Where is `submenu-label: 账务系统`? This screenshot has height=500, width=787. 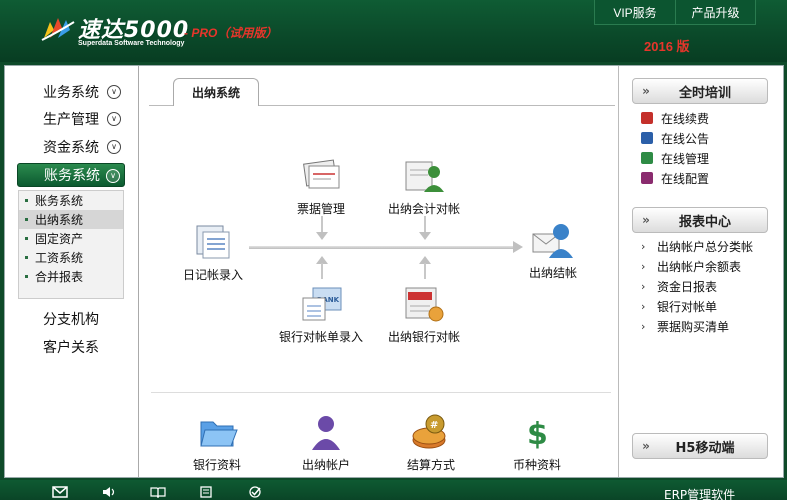
submenu-label: 账务系统 is located at coordinates (59, 201).